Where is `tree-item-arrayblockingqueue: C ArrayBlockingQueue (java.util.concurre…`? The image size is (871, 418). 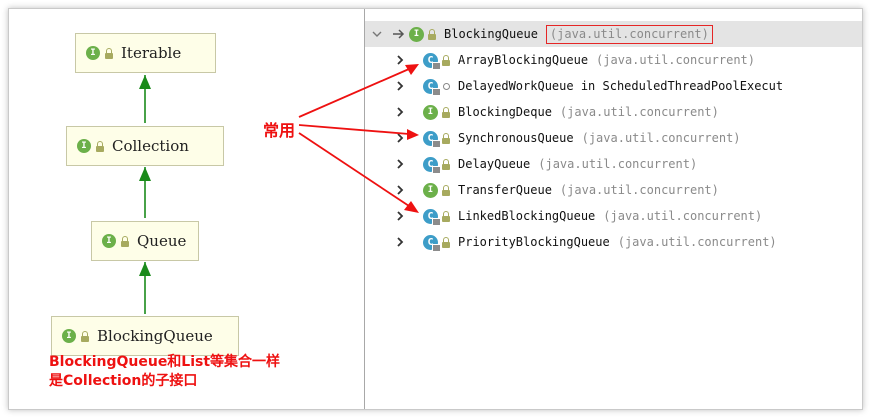
tree-item-arrayblockingqueue: C ArrayBlockingQueue (java.util.concurre… is located at coordinates (613, 60).